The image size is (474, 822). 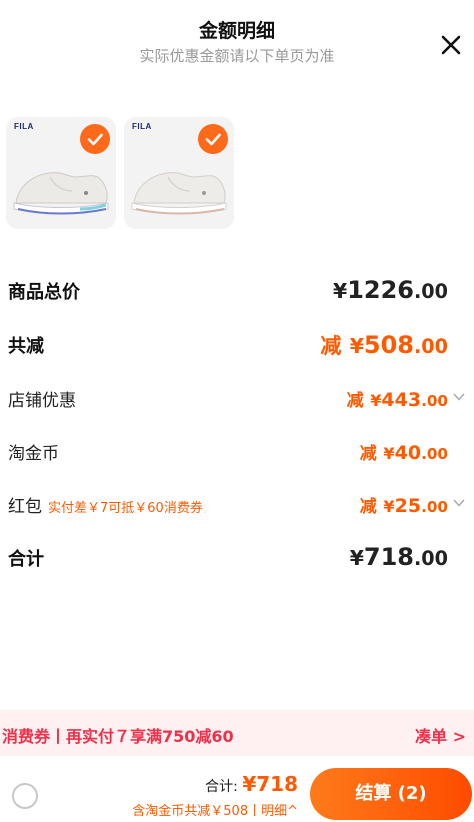 I want to click on taojinbi-row: 淘金币 减 ¥40.00, so click(x=237, y=451).